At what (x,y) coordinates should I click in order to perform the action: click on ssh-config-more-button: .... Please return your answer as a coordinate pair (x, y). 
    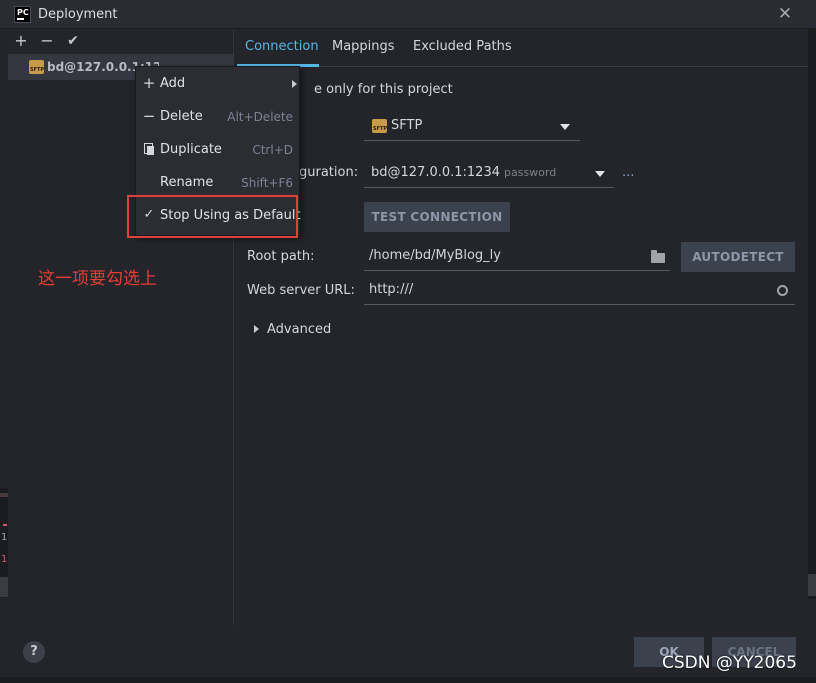
    Looking at the image, I should click on (628, 172).